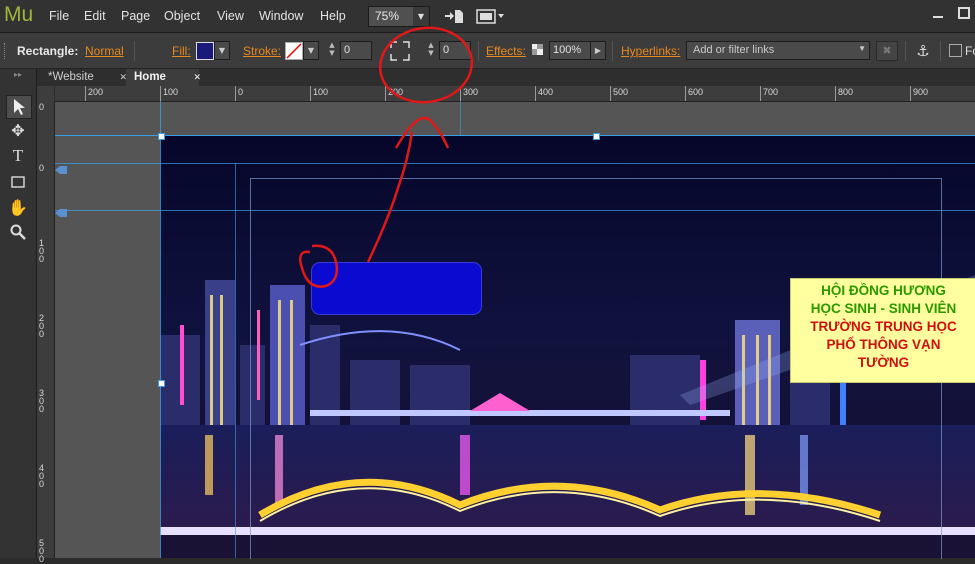 The width and height of the screenshot is (975, 564). Describe the element at coordinates (598, 50) in the screenshot. I see `chevron-right-icon: ▶` at that location.